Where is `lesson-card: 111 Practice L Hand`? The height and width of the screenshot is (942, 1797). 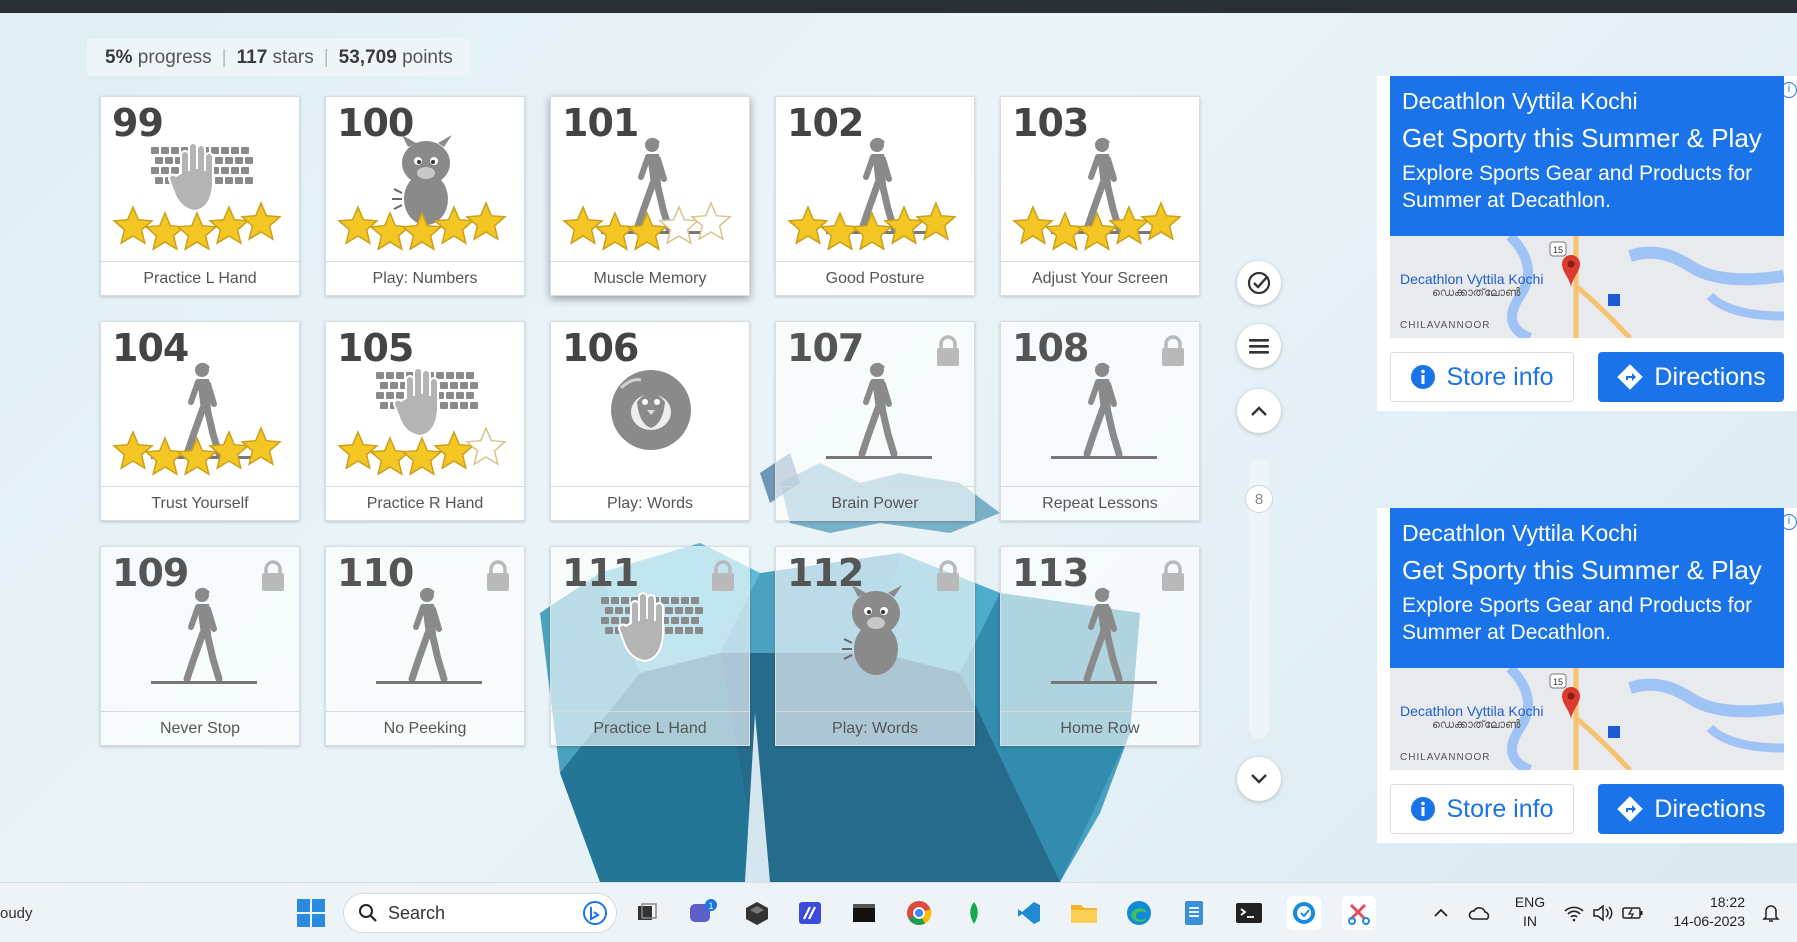 lesson-card: 111 Practice L Hand is located at coordinates (650, 646).